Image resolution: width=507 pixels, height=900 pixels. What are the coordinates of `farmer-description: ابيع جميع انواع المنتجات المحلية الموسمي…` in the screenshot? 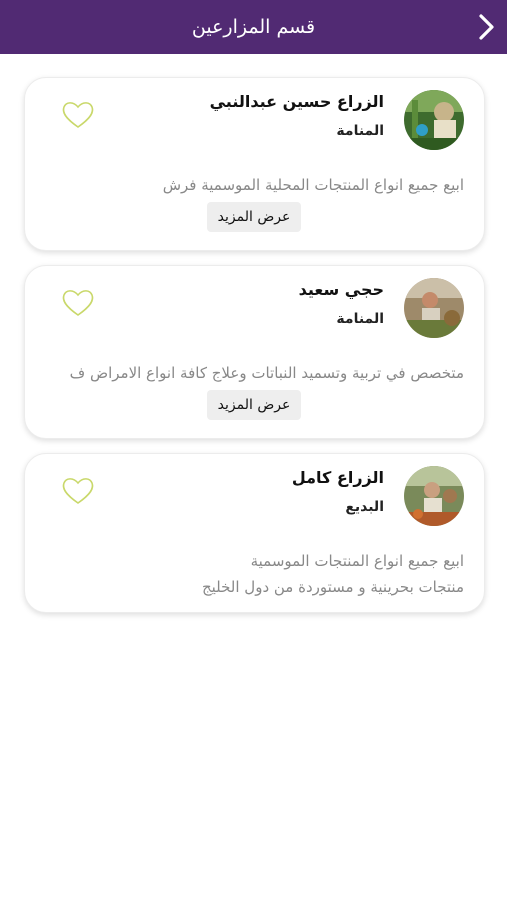 It's located at (313, 185).